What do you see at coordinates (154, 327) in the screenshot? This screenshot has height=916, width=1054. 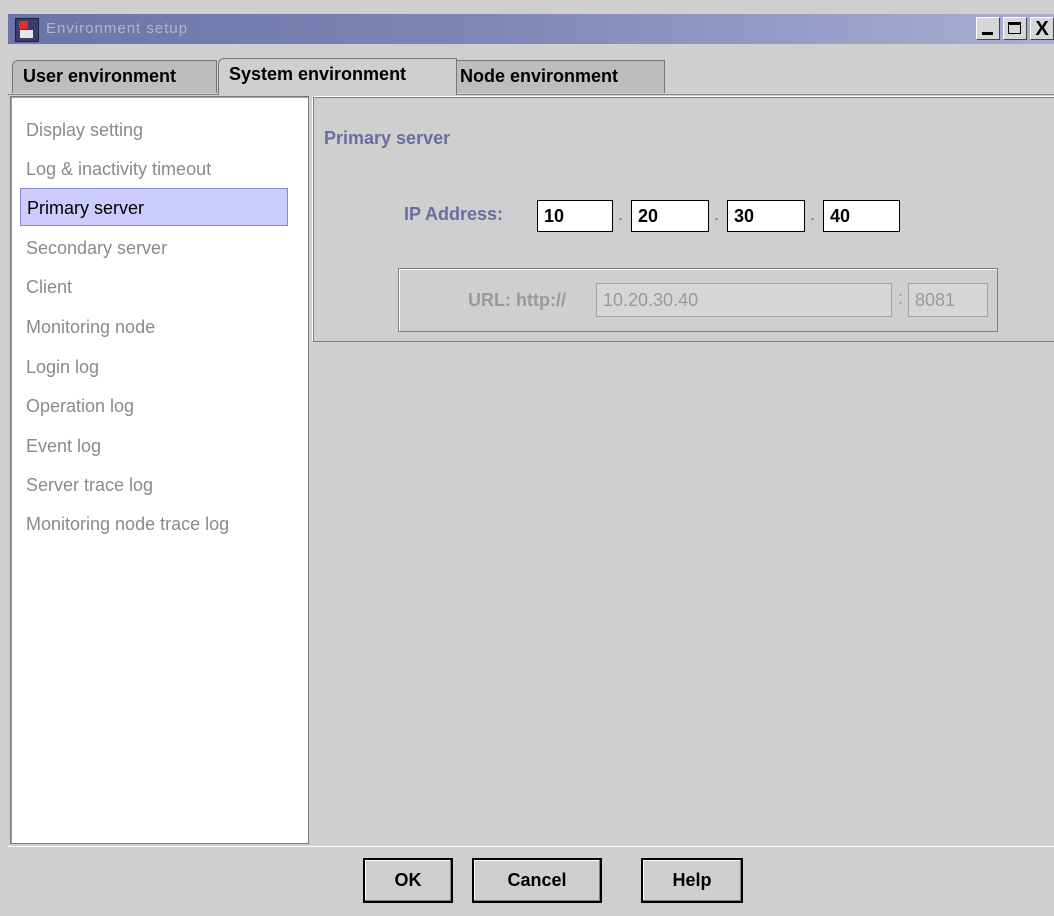 I see `list-item-monitoring-node: Monitoring node` at bounding box center [154, 327].